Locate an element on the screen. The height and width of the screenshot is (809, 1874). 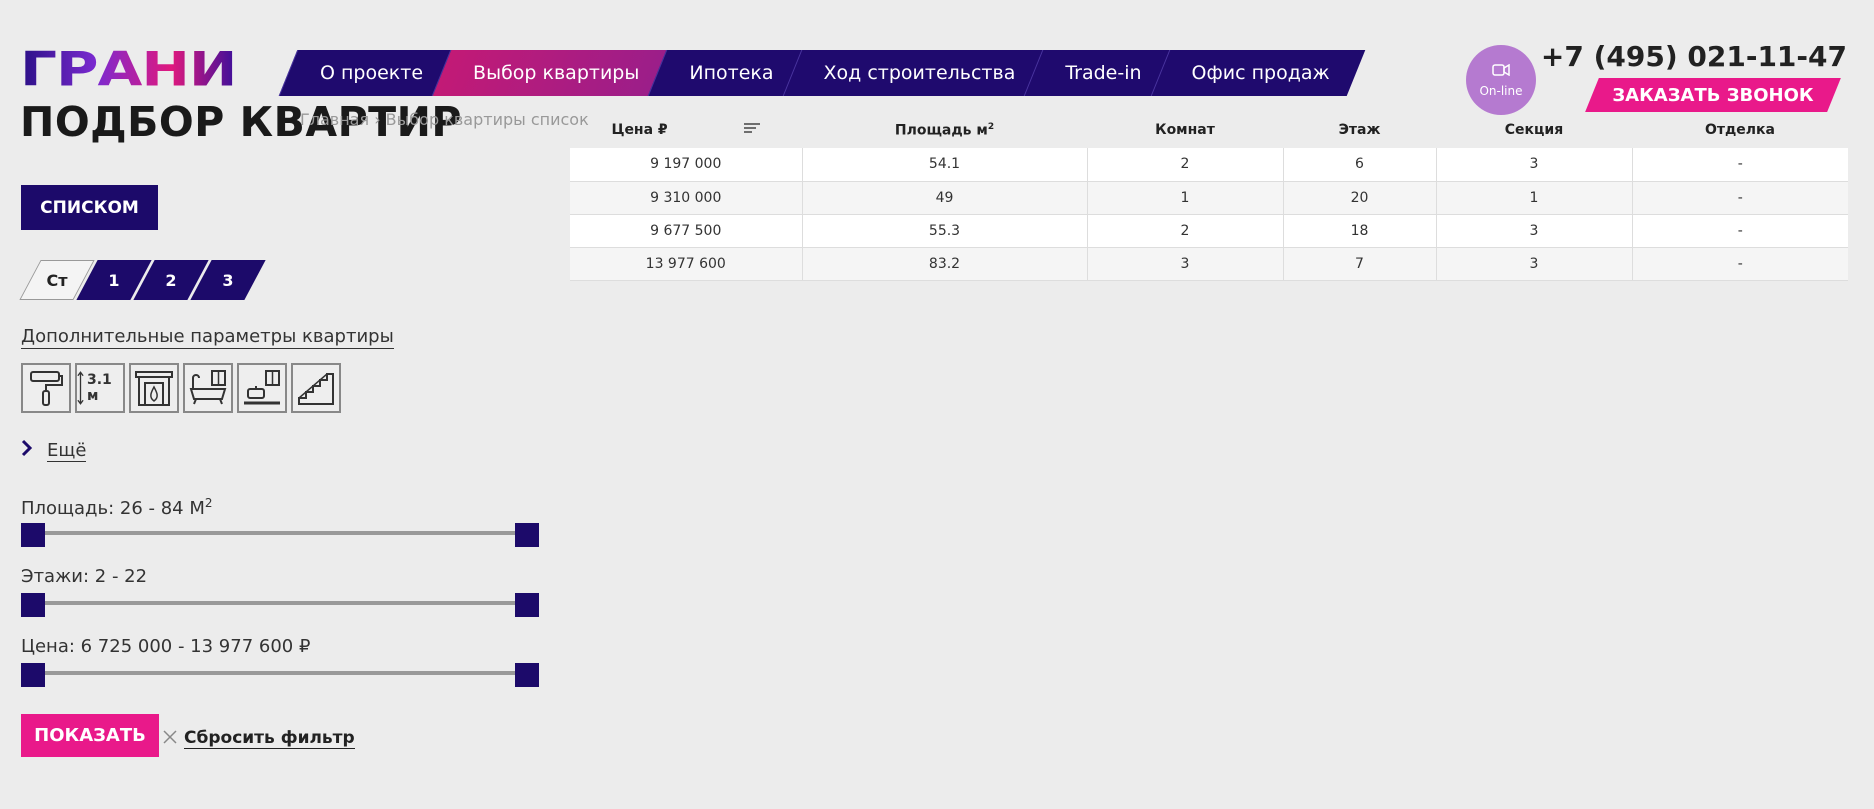
ceiling-height-icon: 3.1 м is located at coordinates (100, 388).